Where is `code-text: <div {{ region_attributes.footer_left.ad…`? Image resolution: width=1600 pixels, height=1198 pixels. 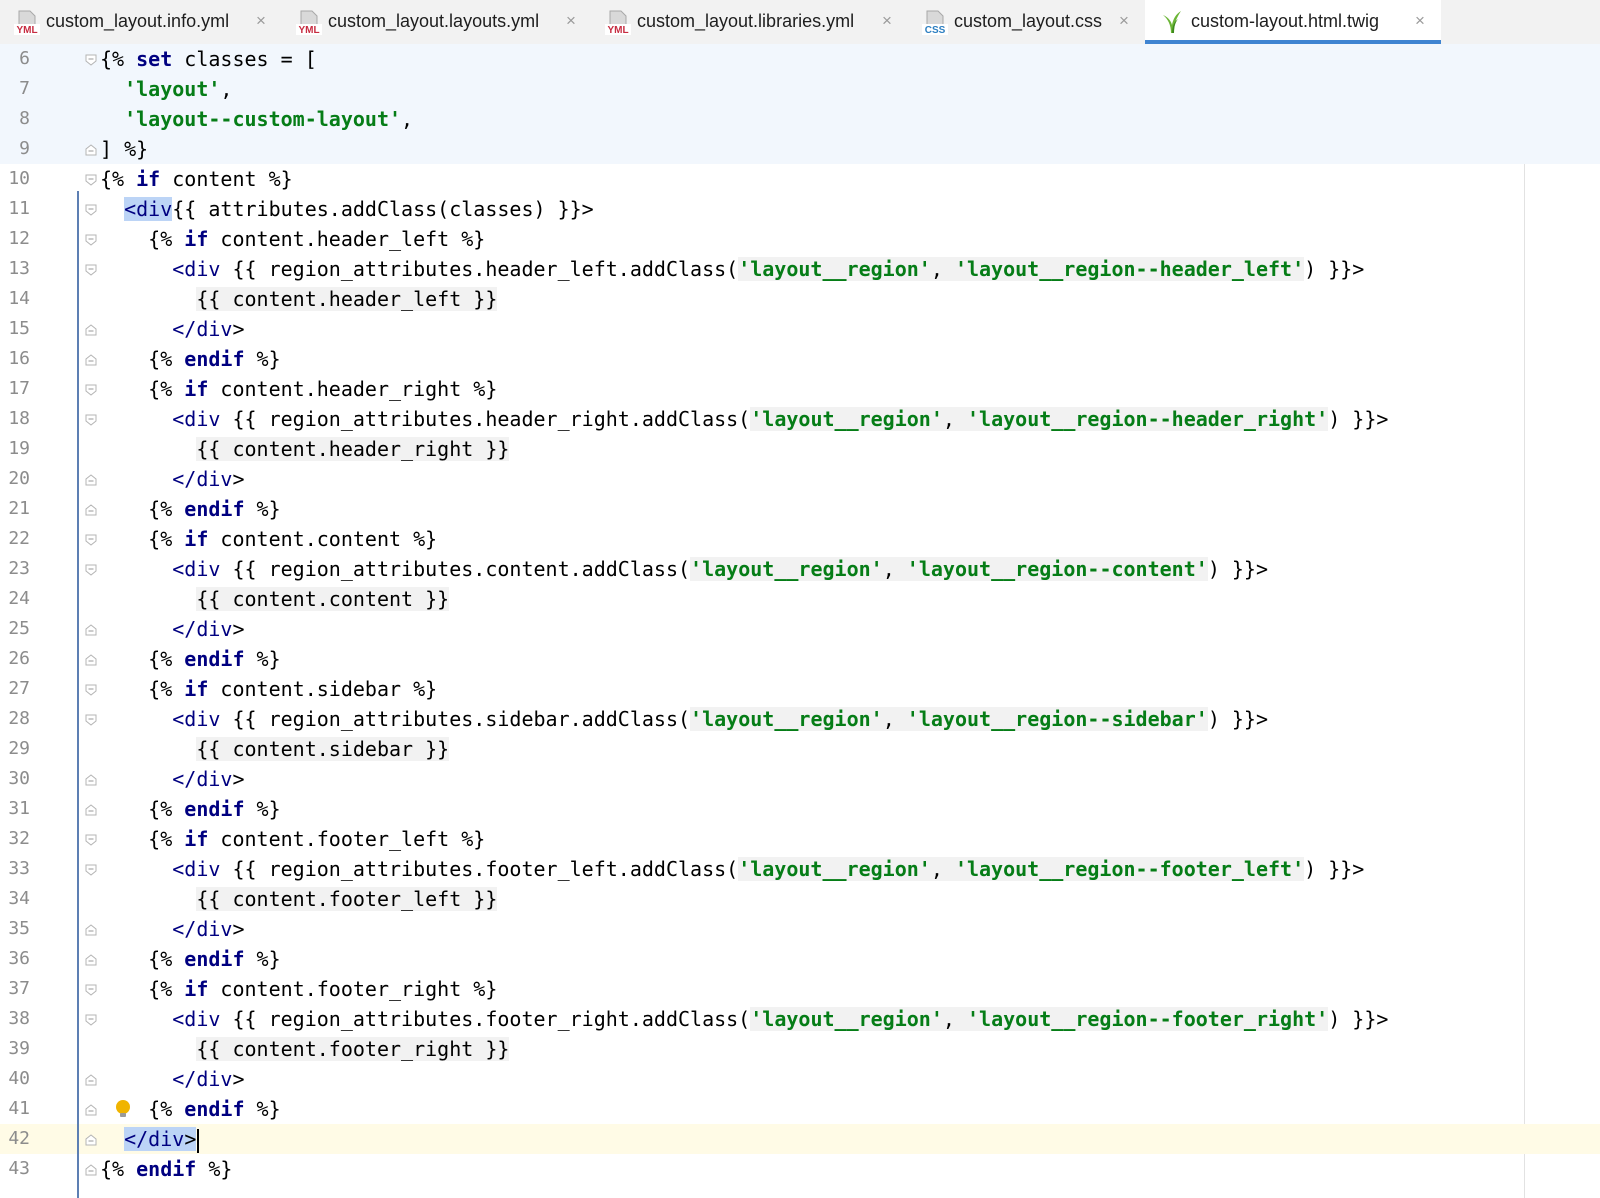
code-text: <div {{ region_attributes.footer_left.ad… is located at coordinates (732, 869).